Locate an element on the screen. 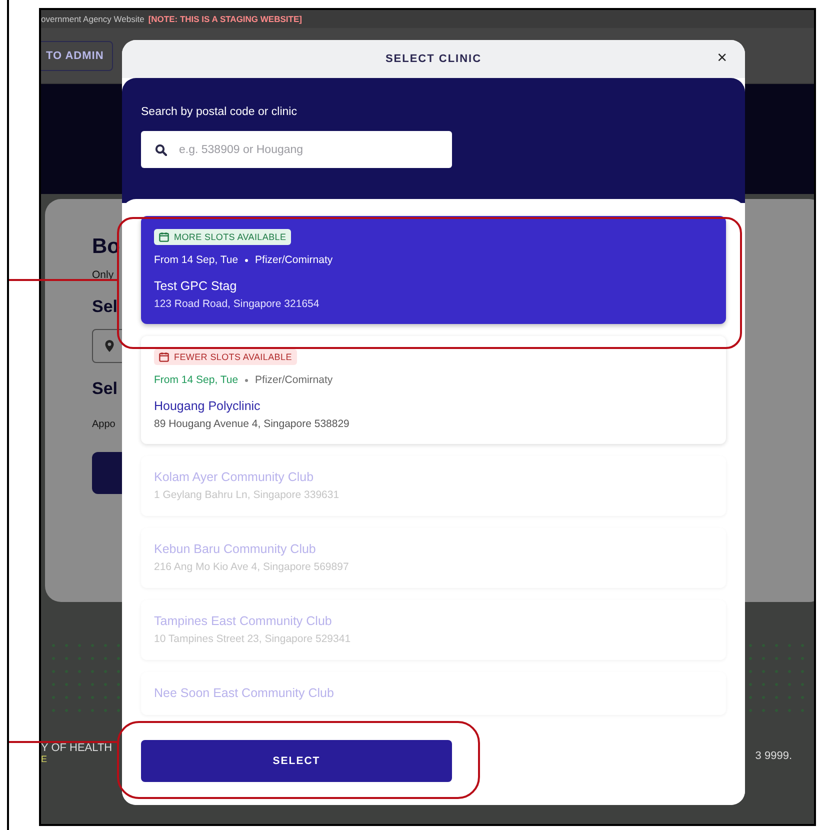 This screenshot has height=830, width=822. clinic-address: 123 Road Road, Singapore 321654 is located at coordinates (237, 304).